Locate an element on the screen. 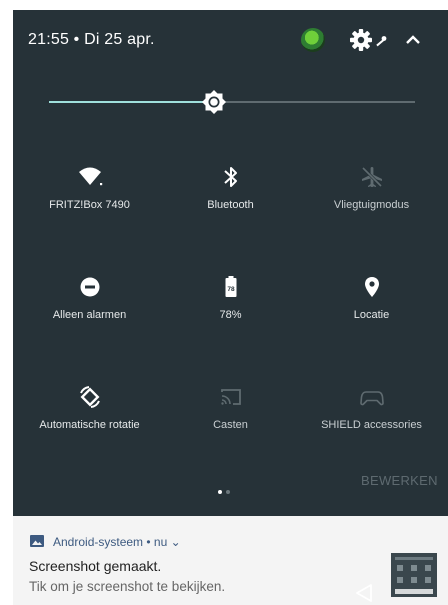 The image size is (448, 605). brightness-track-empty is located at coordinates (315, 102).